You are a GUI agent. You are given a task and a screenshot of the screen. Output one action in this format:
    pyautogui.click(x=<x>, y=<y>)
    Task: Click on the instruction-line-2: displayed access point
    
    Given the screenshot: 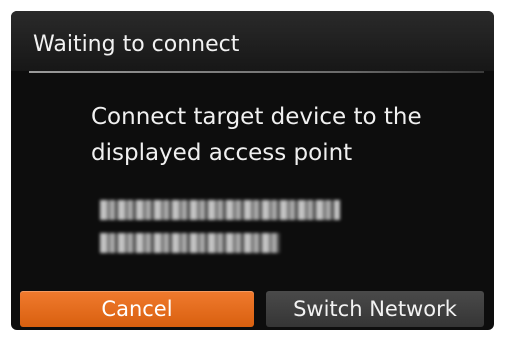 What is the action you would take?
    pyautogui.click(x=222, y=153)
    